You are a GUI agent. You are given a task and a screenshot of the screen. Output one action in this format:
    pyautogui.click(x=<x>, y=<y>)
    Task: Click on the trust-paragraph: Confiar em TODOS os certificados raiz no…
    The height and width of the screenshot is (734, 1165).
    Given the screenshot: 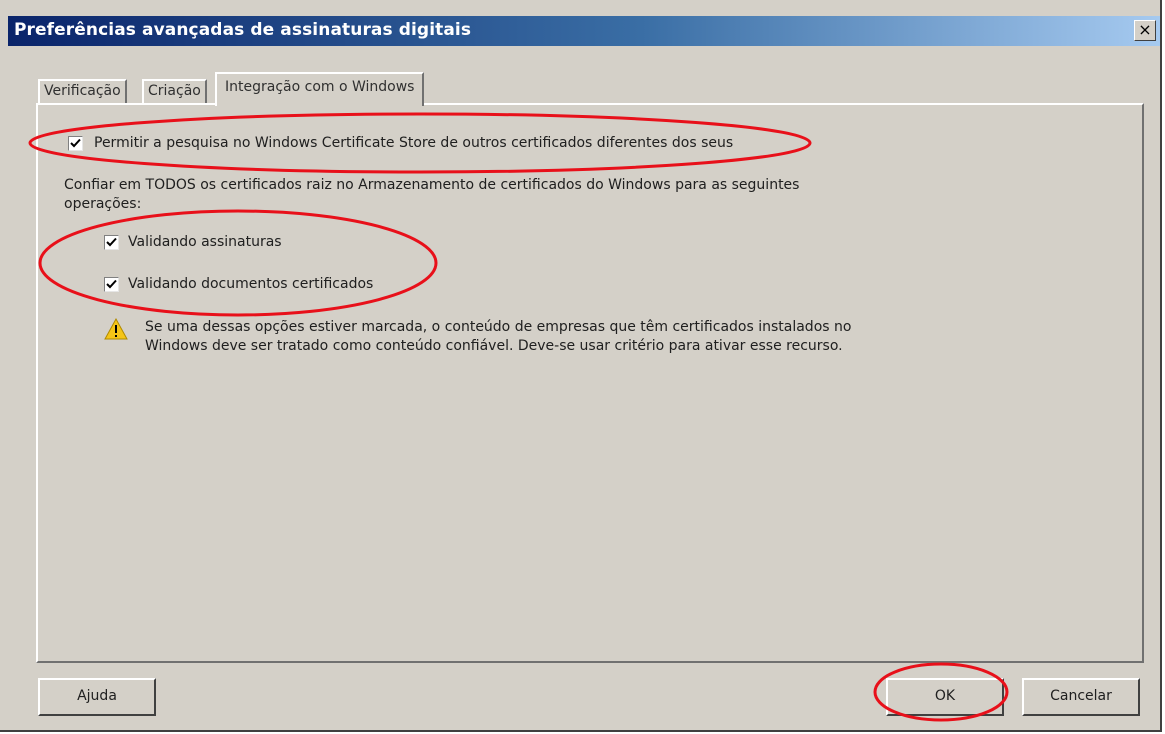 What is the action you would take?
    pyautogui.click(x=432, y=194)
    